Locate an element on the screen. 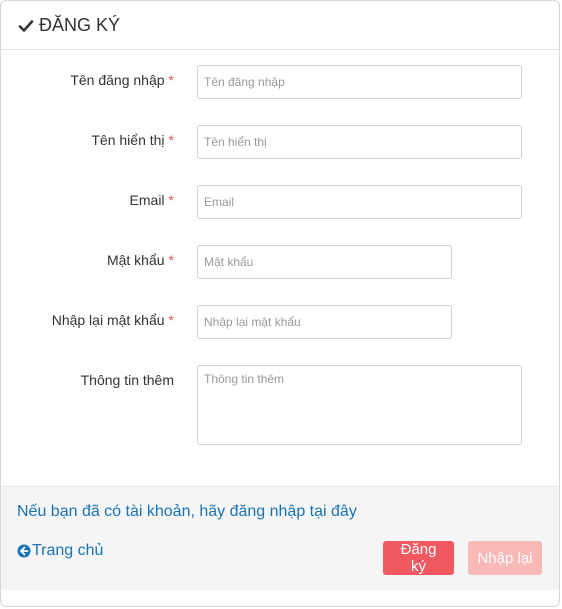  additional-info-label-text: Thông tin thêm is located at coordinates (127, 380).